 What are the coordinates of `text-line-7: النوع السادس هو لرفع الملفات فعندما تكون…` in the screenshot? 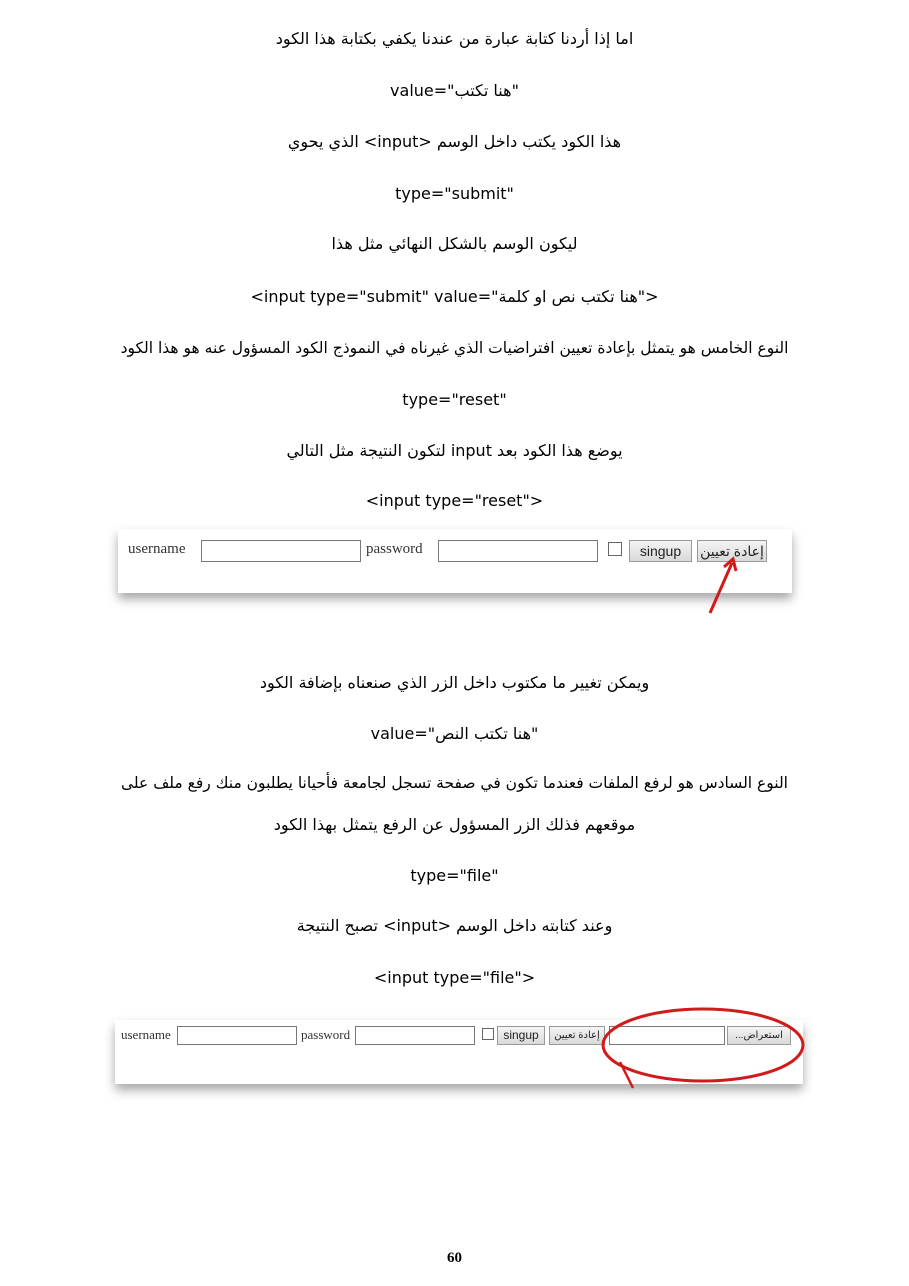 It's located at (454, 783).